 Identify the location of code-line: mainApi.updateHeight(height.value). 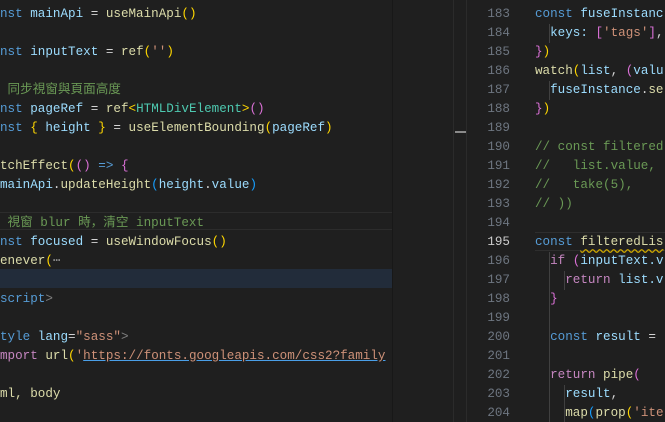
(128, 185).